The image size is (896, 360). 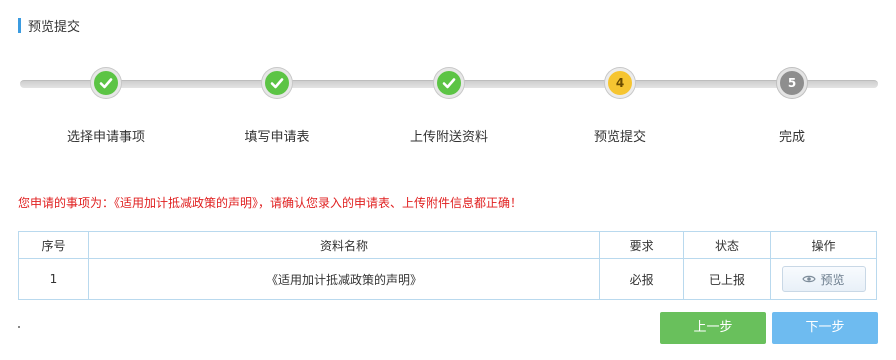 I want to click on step-5-label: 完成, so click(x=791, y=137).